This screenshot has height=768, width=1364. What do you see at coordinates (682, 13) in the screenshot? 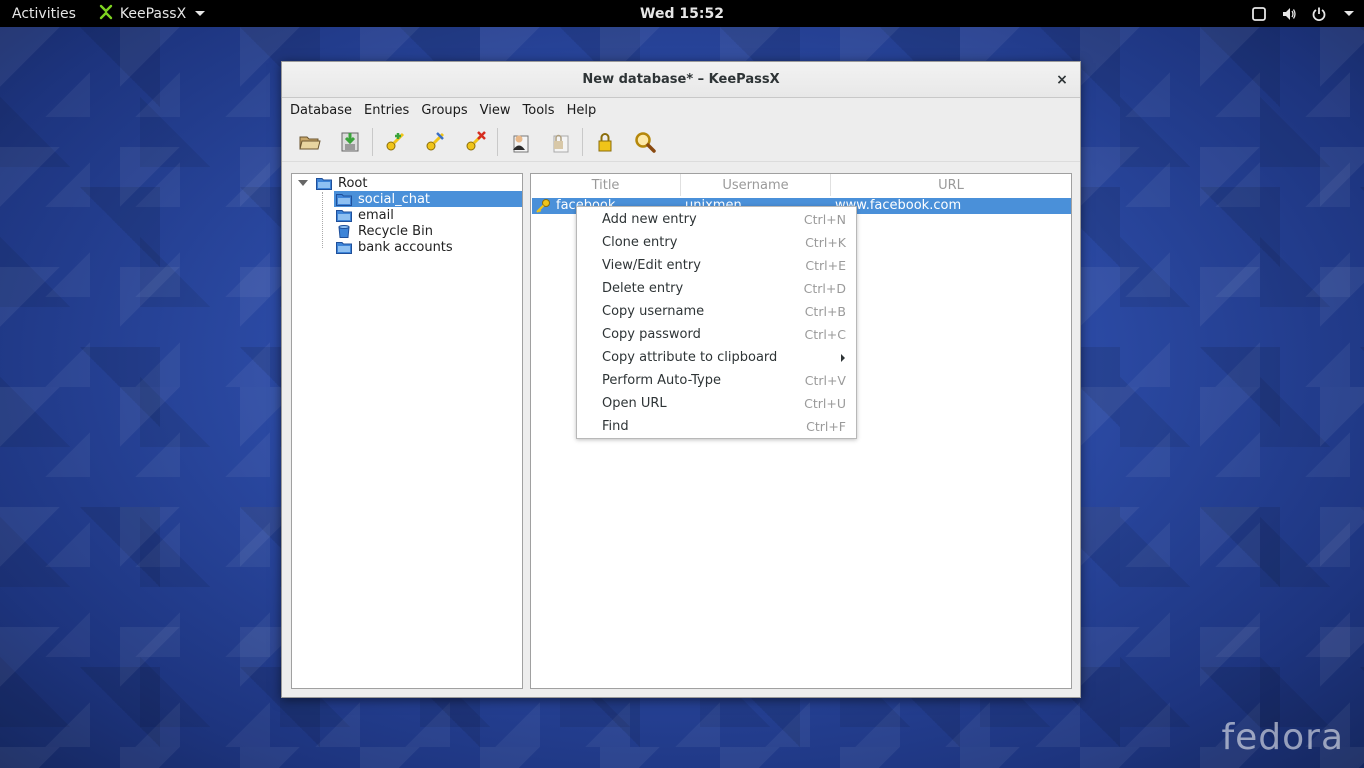
I see `top-bar: Activities KeePassX Wed 15:52` at bounding box center [682, 13].